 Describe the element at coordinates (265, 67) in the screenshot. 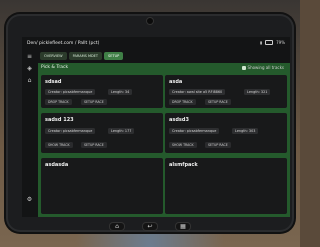

I see `toggle-label: Showing all tracks` at that location.